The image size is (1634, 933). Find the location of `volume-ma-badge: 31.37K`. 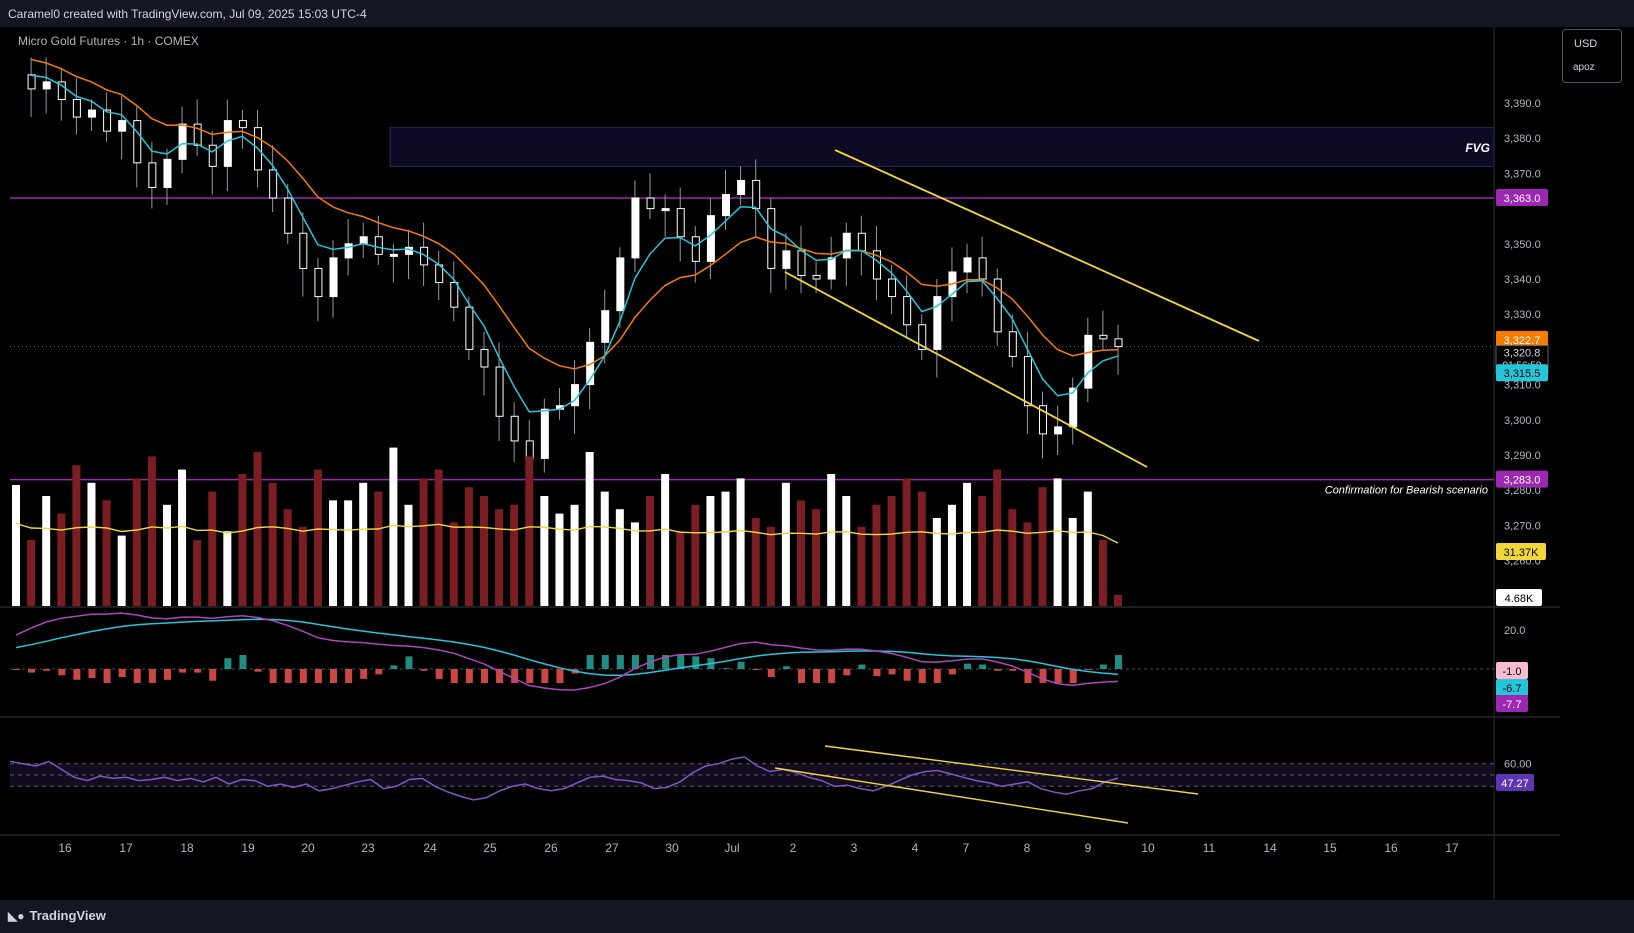

volume-ma-badge: 31.37K is located at coordinates (1522, 553).